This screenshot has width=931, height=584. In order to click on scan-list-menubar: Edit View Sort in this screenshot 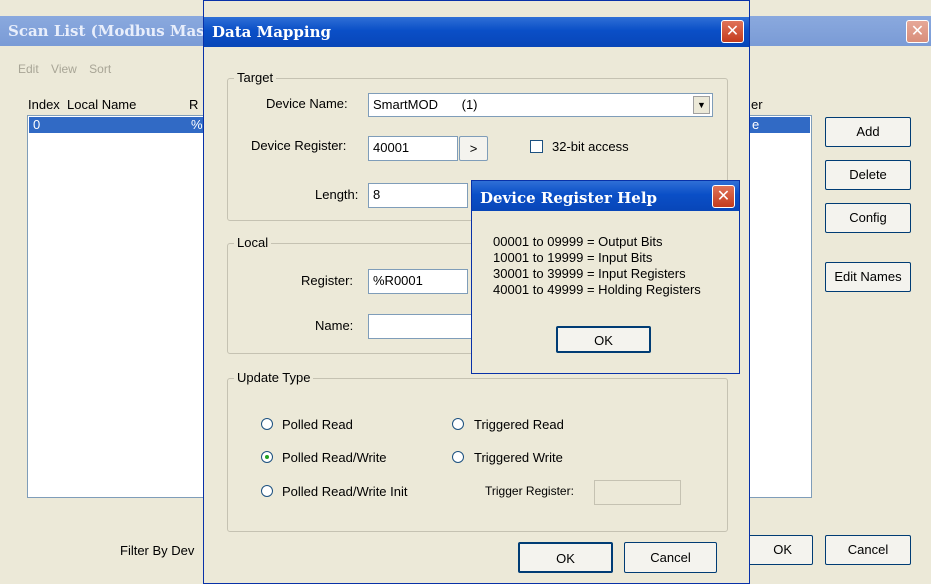, I will do `click(64, 69)`.